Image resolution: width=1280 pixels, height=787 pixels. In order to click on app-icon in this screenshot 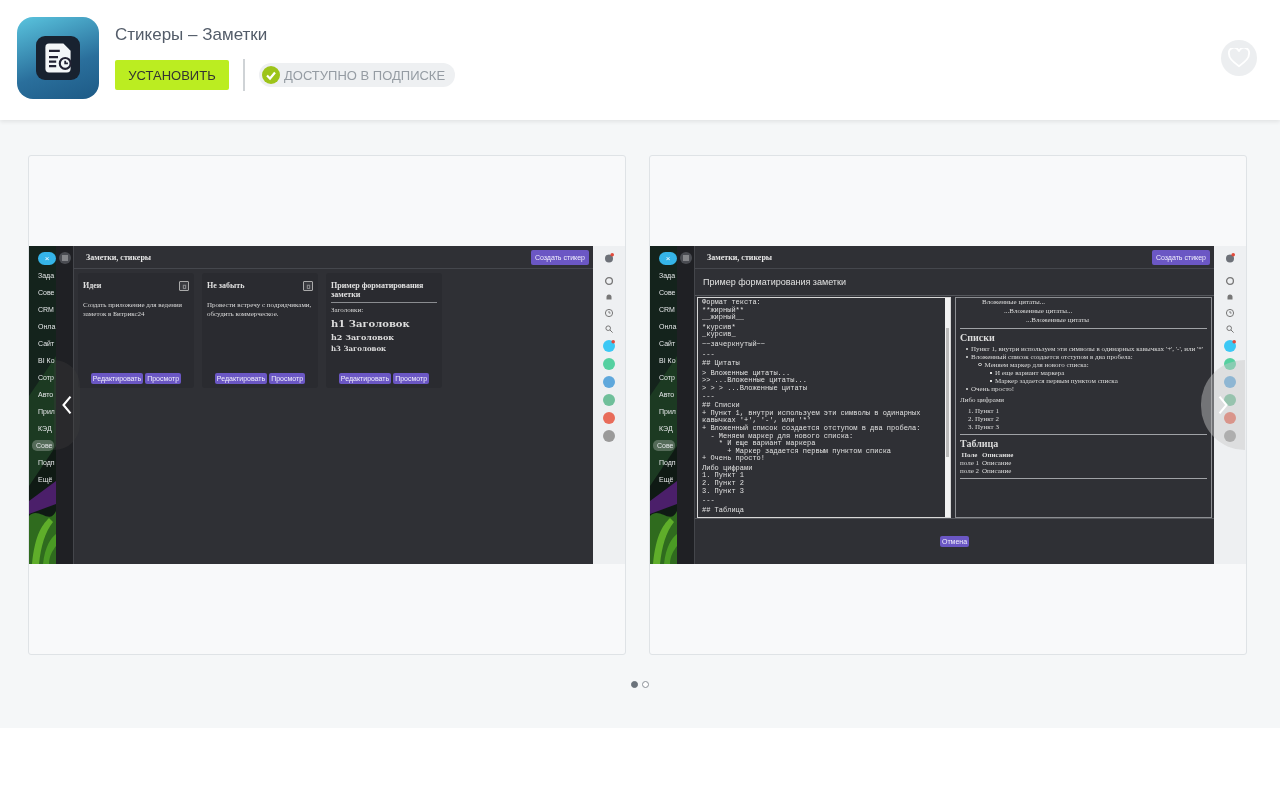, I will do `click(58, 58)`.